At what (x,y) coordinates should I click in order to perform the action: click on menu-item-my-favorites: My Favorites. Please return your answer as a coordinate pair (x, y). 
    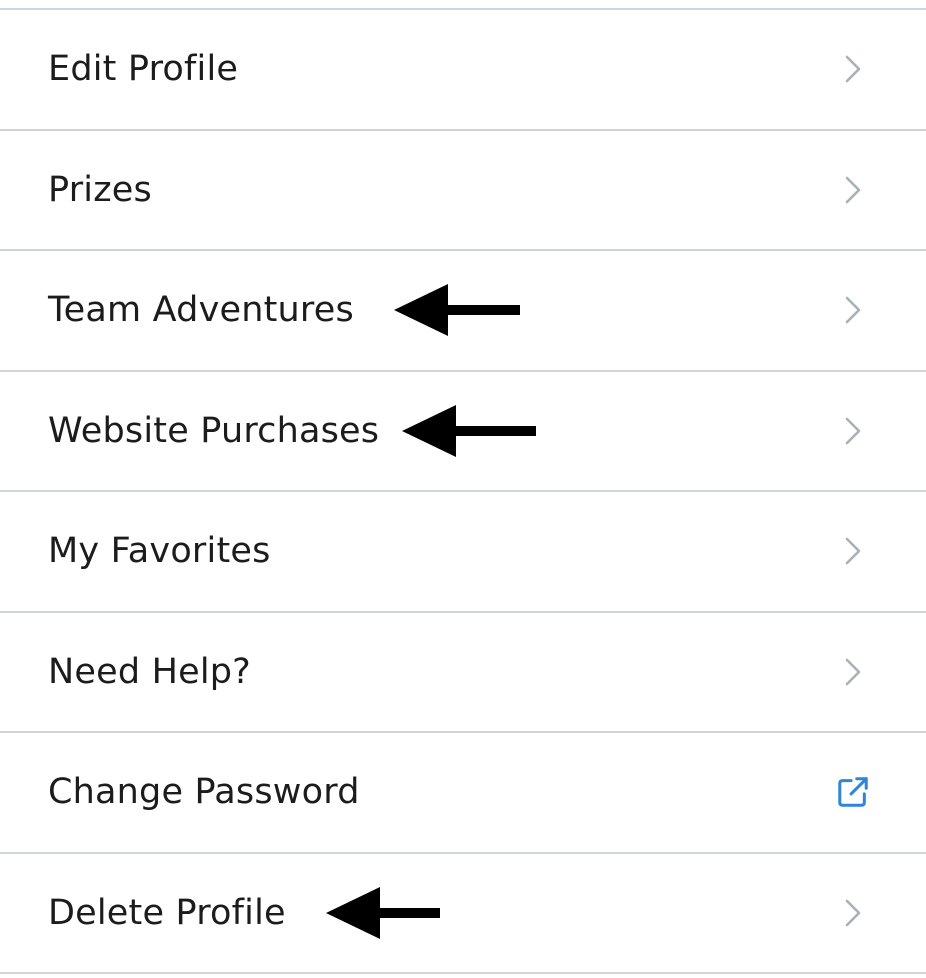
    Looking at the image, I should click on (463, 552).